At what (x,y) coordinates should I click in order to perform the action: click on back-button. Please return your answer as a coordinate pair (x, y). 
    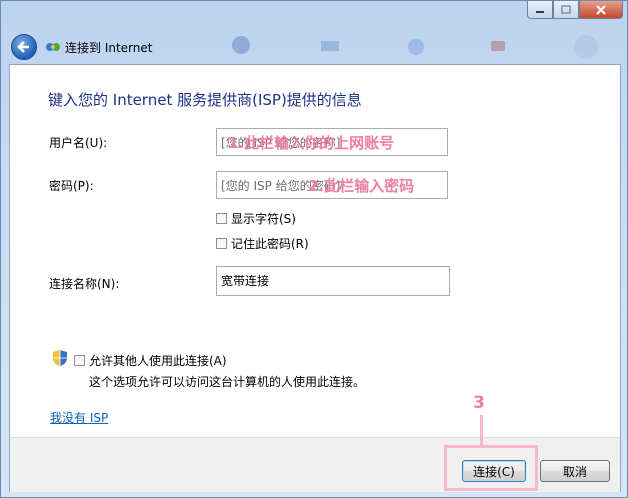
    Looking at the image, I should click on (24, 47).